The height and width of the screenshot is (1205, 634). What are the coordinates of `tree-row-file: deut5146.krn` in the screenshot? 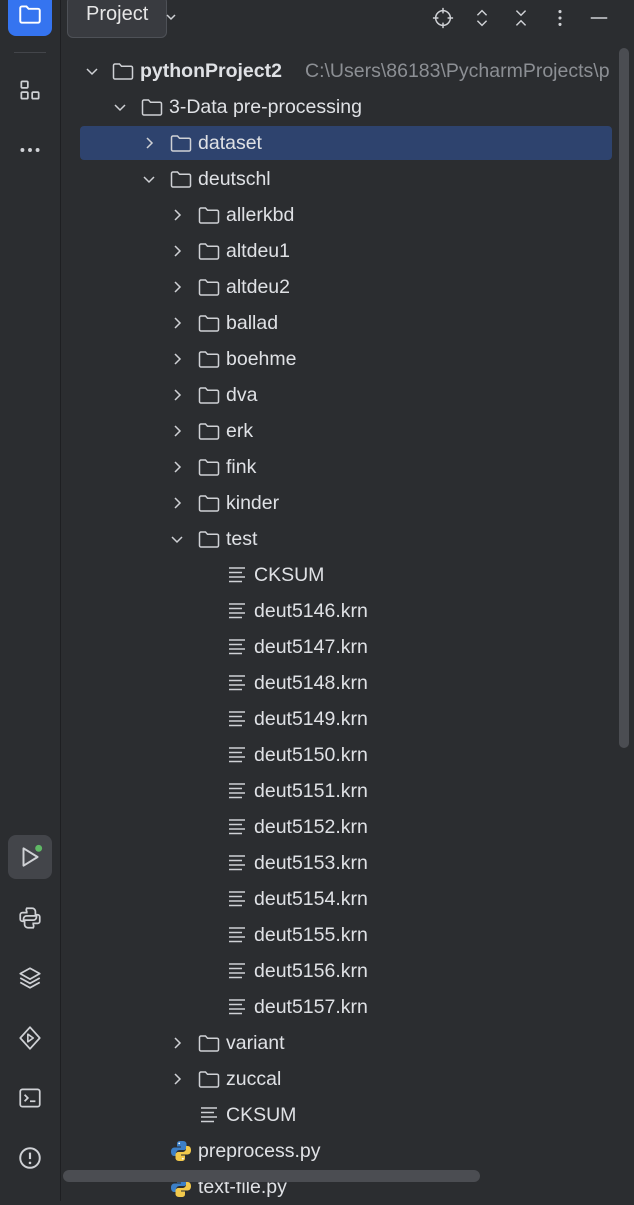 It's located at (347, 611).